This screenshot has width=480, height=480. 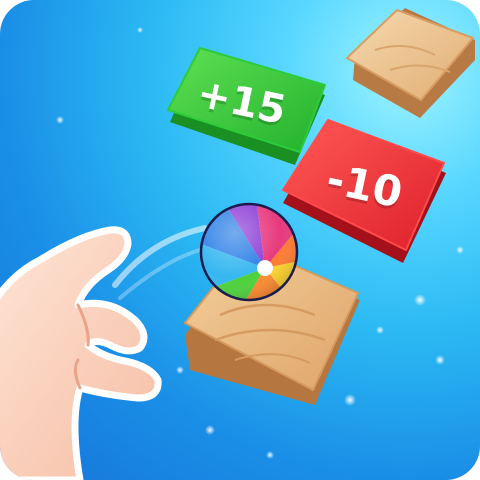 What do you see at coordinates (407, 64) in the screenshot?
I see `wood-tile-top` at bounding box center [407, 64].